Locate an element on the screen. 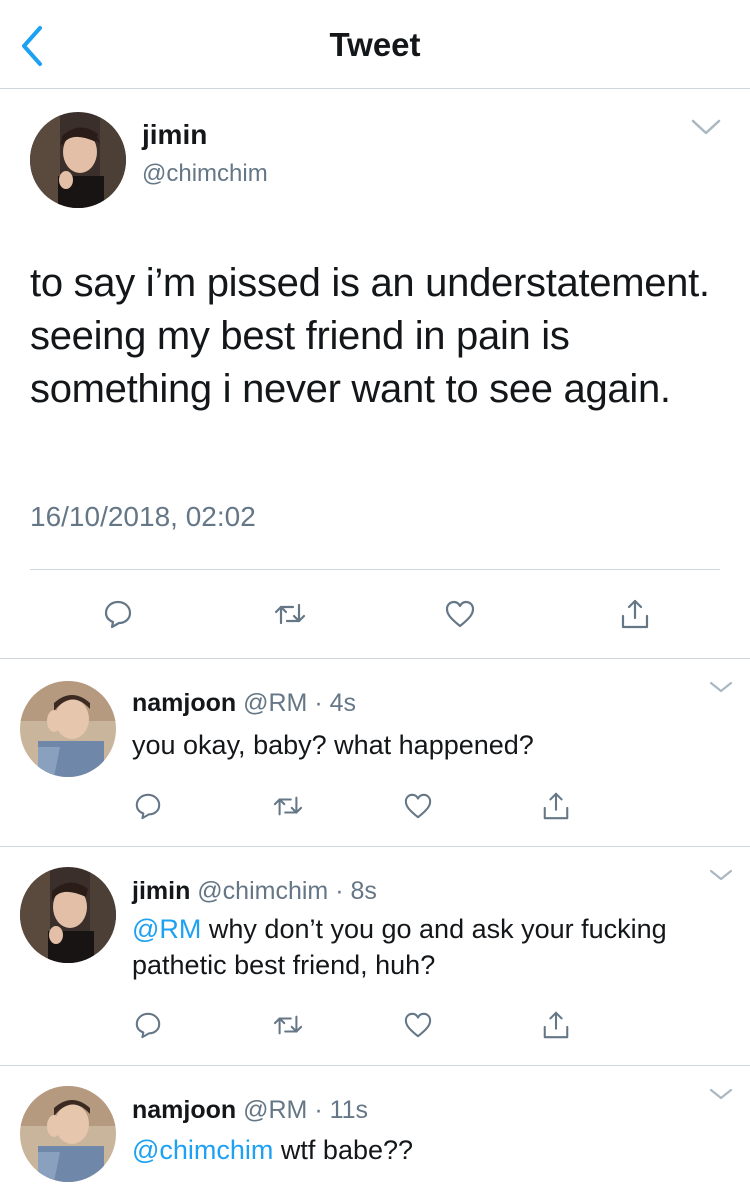  mention-link: @chimchim is located at coordinates (202, 1150).